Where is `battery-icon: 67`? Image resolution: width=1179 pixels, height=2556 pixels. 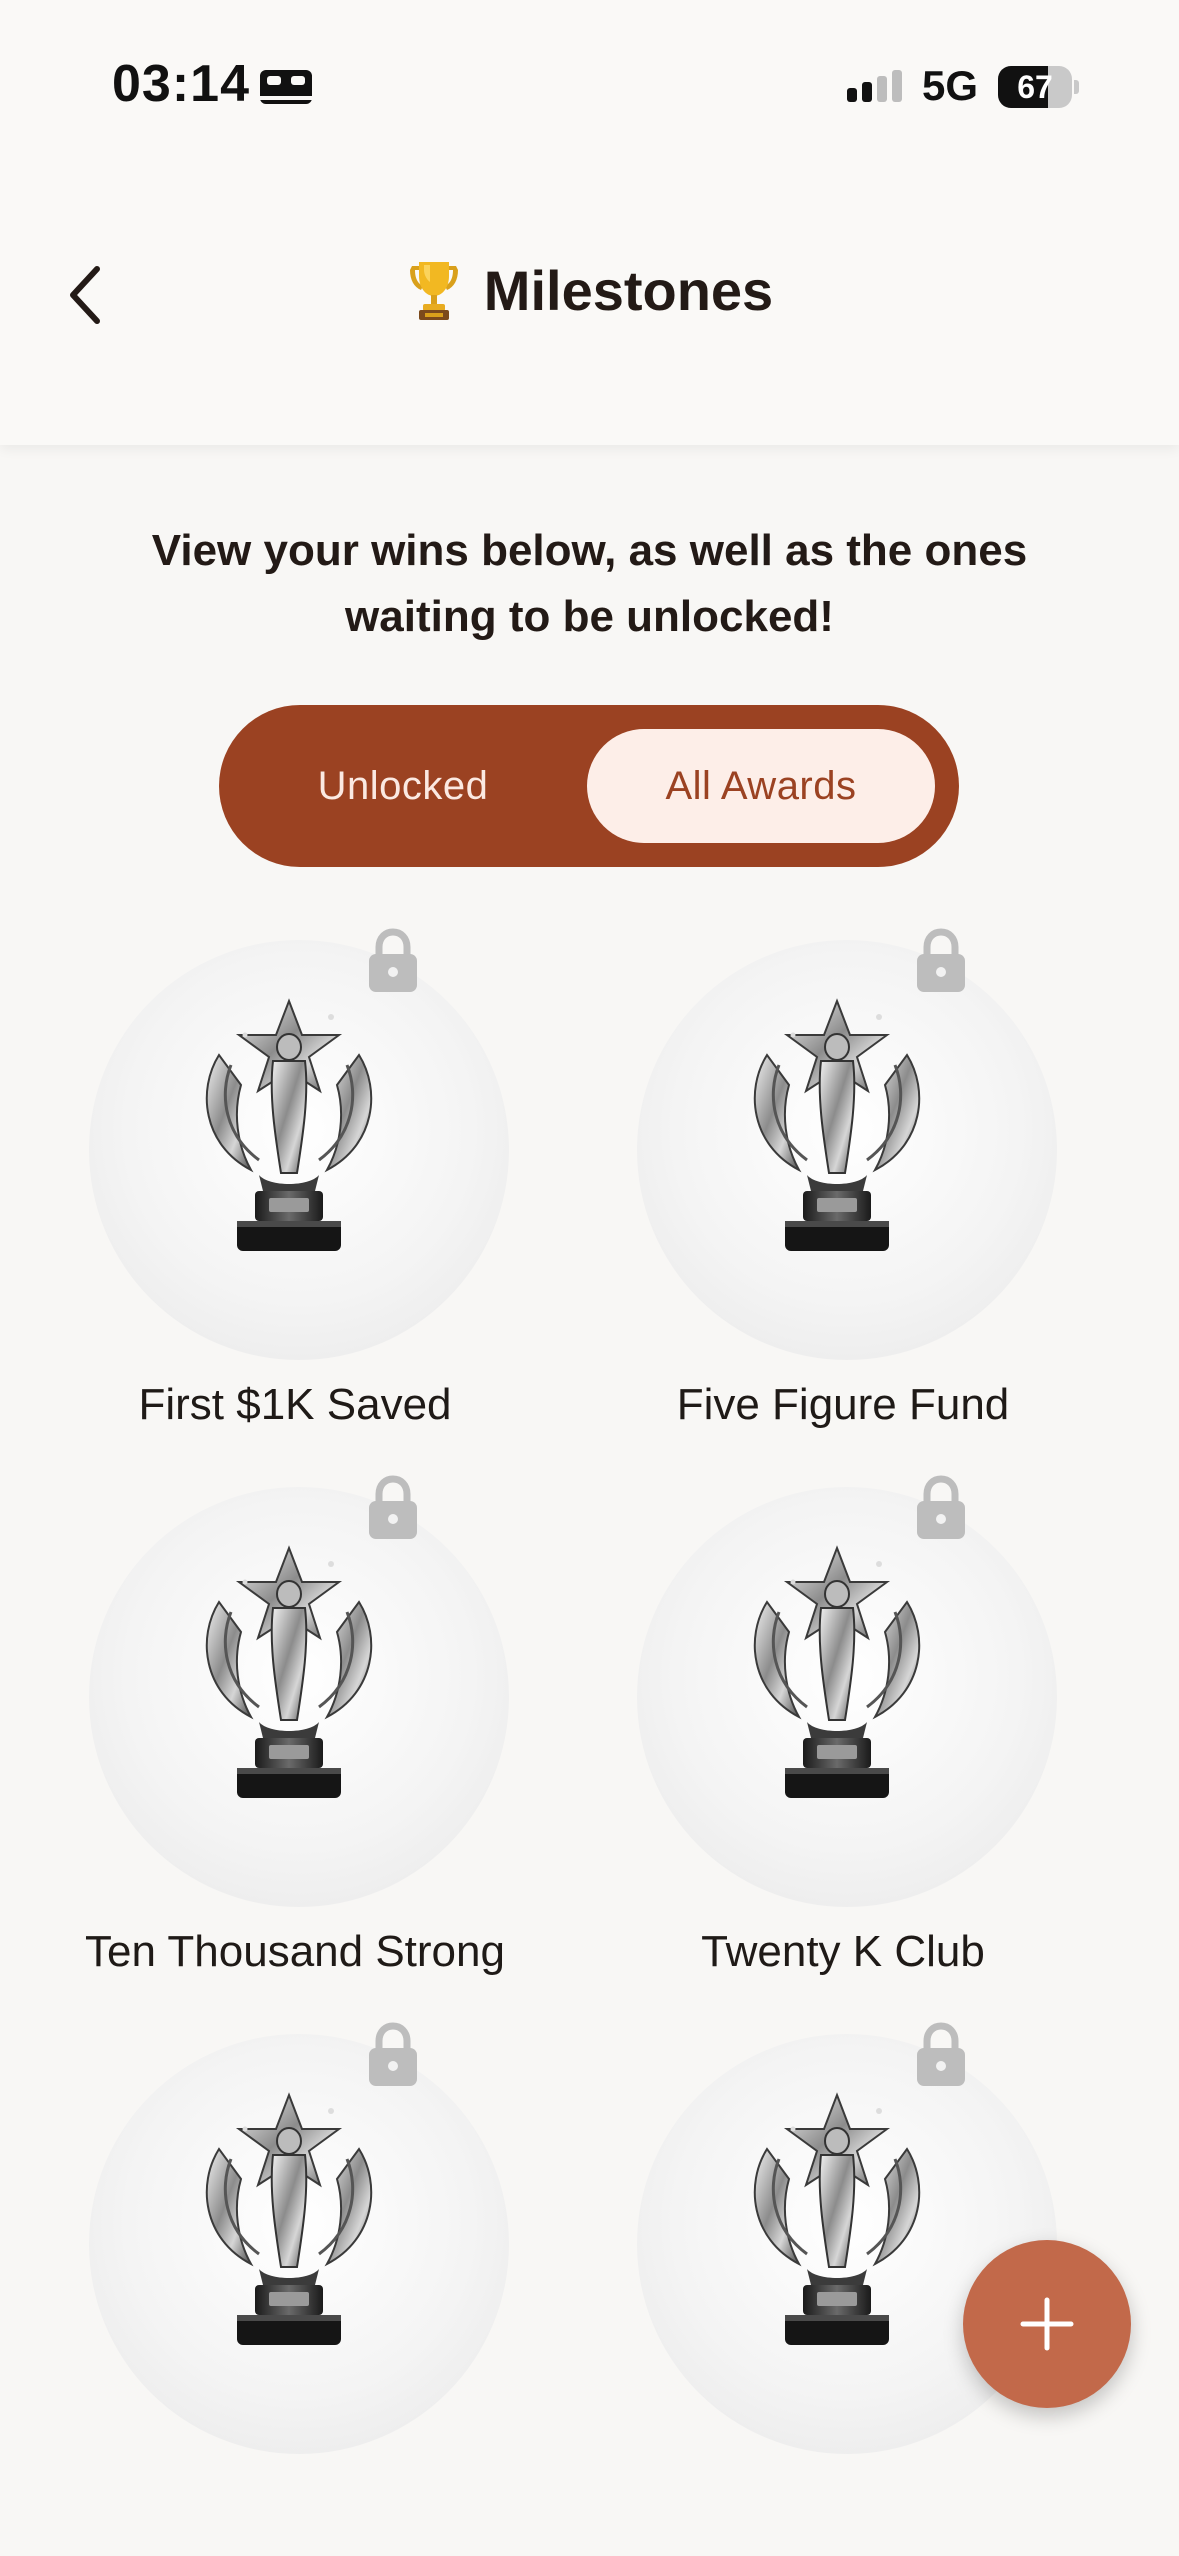 battery-icon: 67 is located at coordinates (1038, 87).